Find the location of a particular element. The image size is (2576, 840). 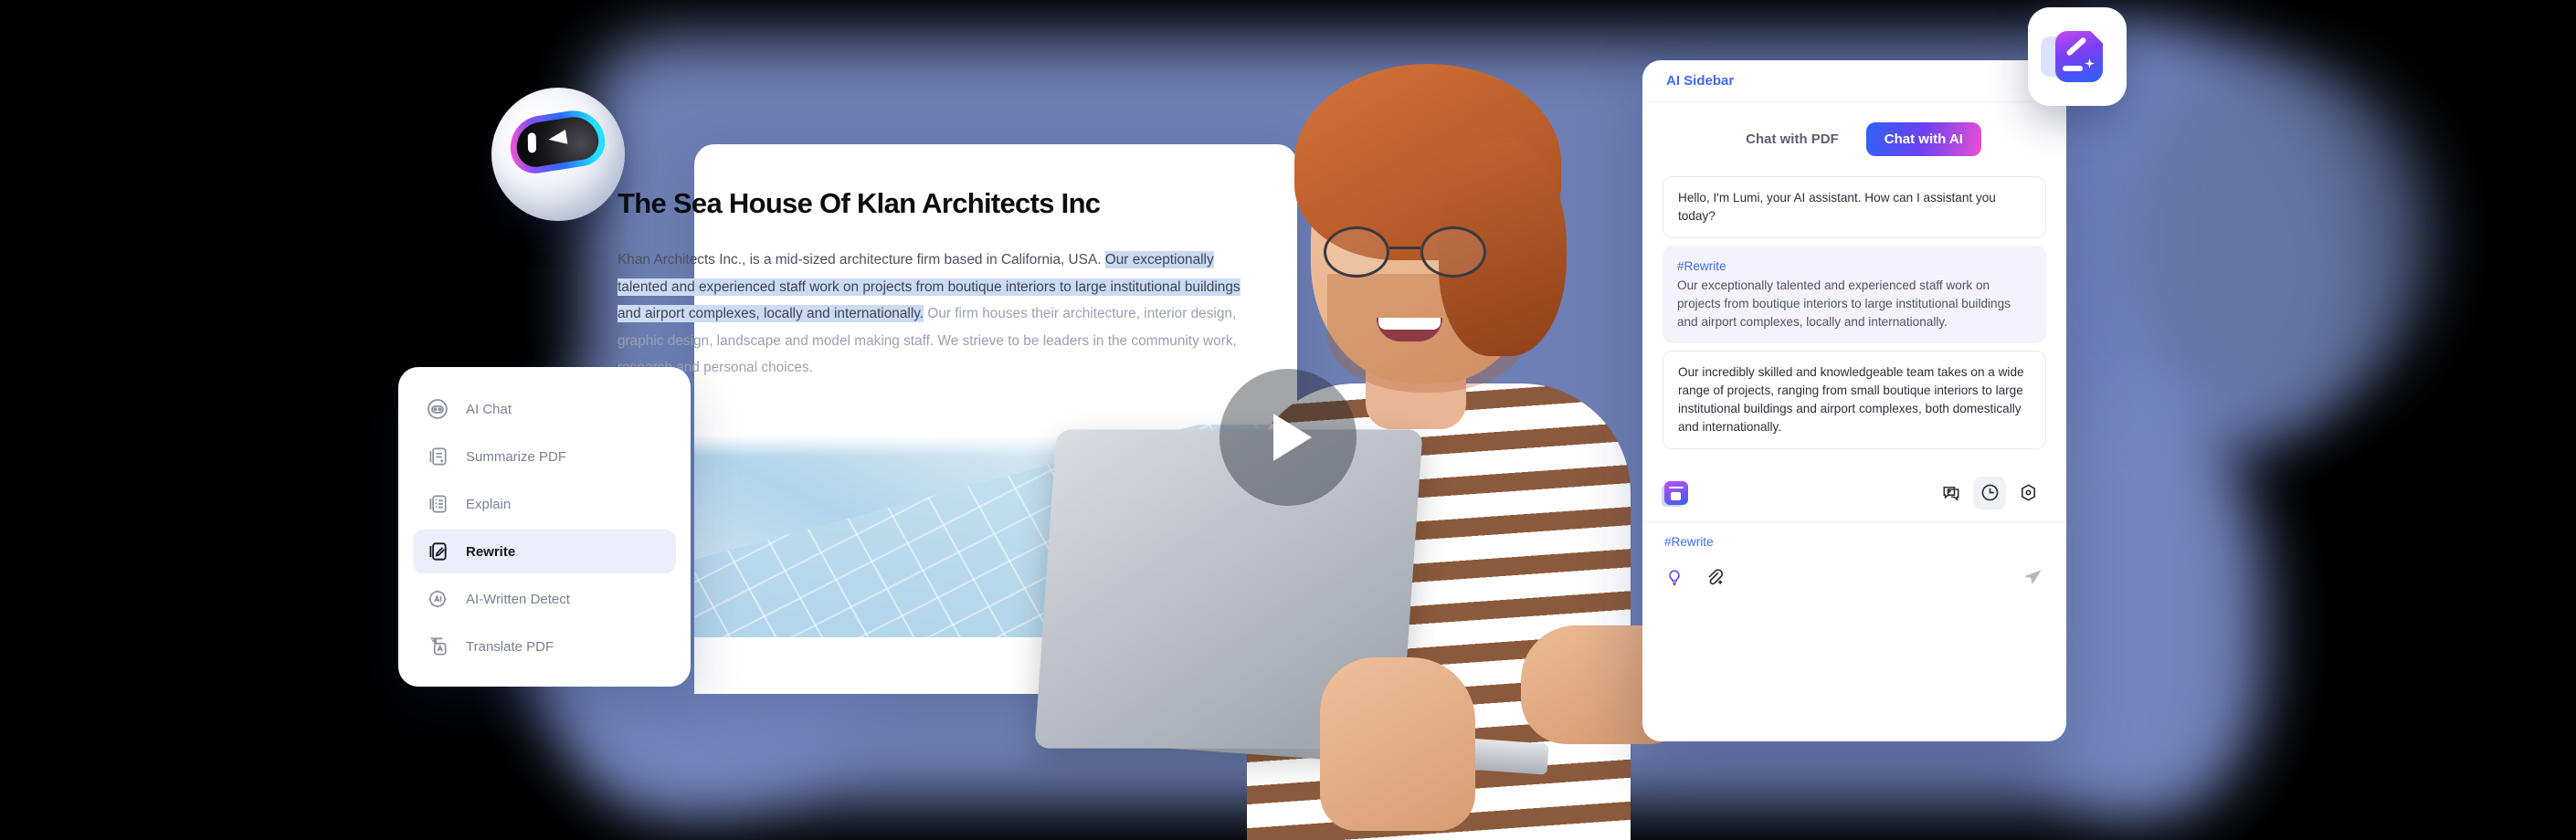

sidebar-title: AI Sidebar is located at coordinates (1700, 81).